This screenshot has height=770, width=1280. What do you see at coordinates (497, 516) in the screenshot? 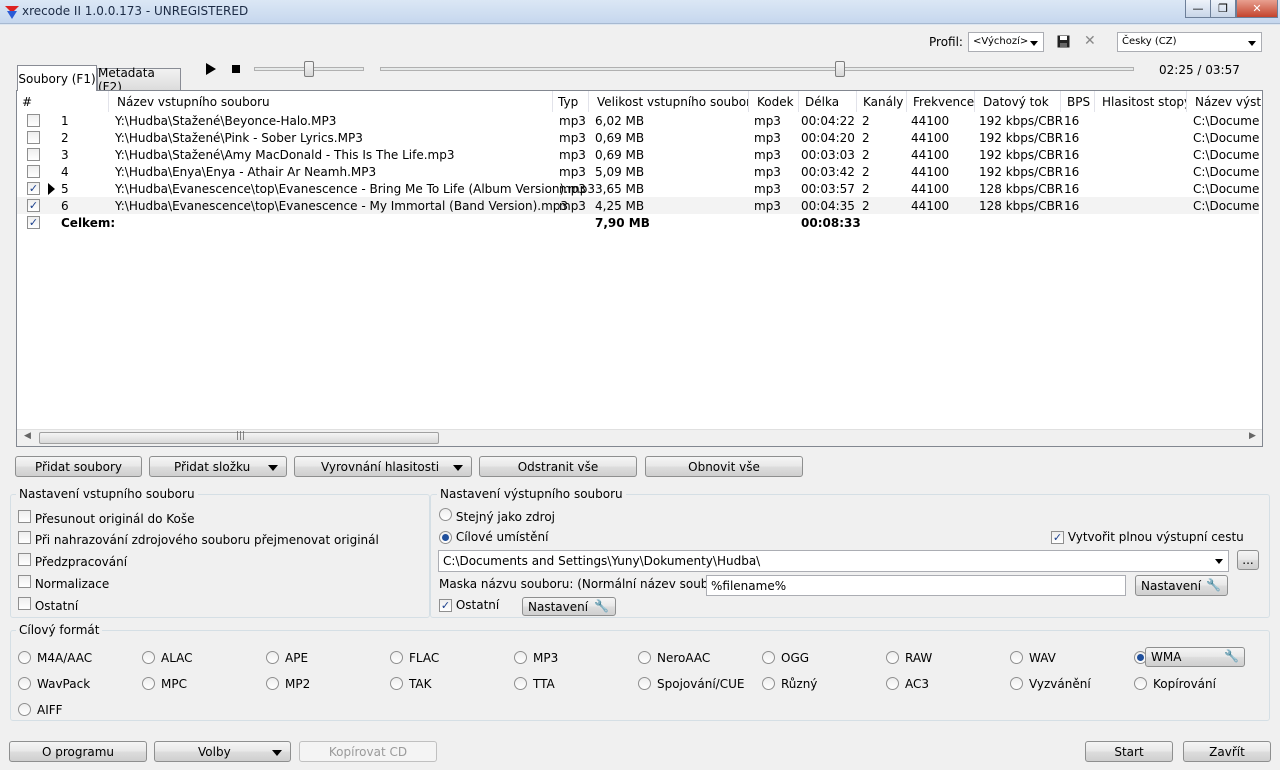
I see `same-as-source-option: Stejný jako zdroj` at bounding box center [497, 516].